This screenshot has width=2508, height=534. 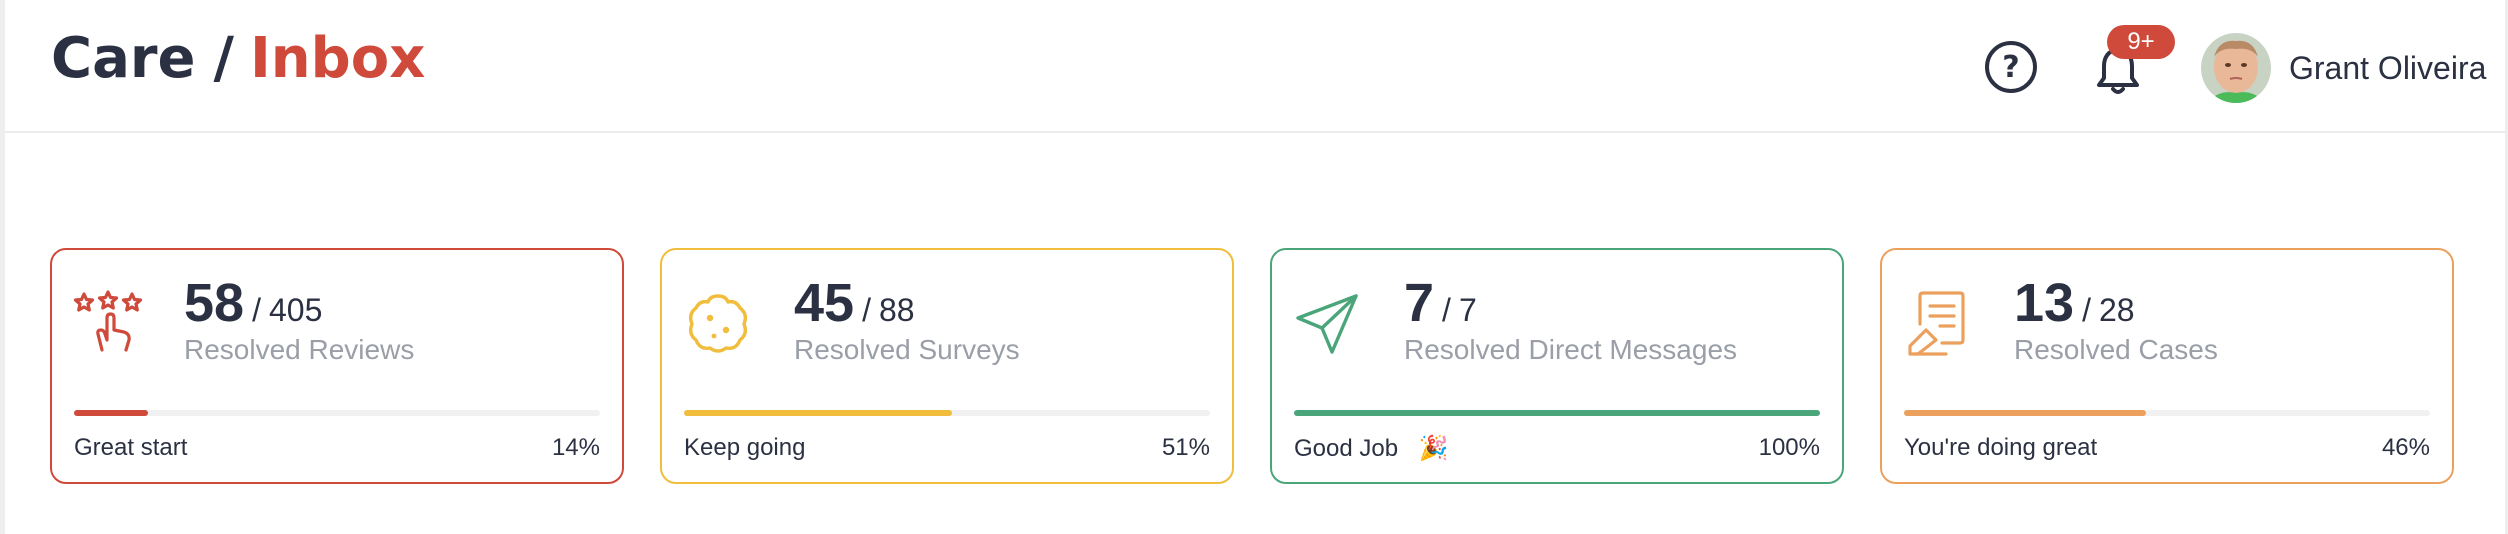 I want to click on progress-message: You're doing great, so click(x=2001, y=447).